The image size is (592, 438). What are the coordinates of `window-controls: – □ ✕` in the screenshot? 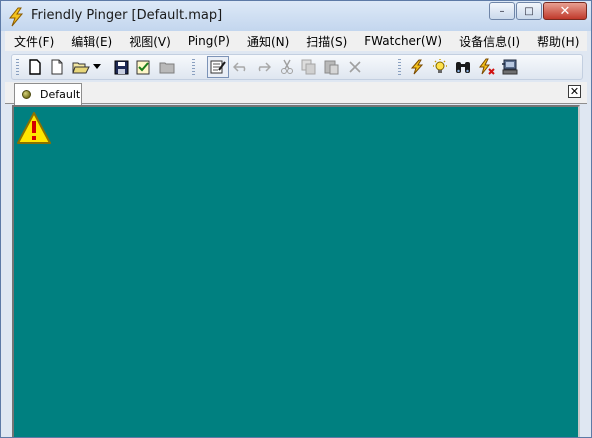 It's located at (537, 11).